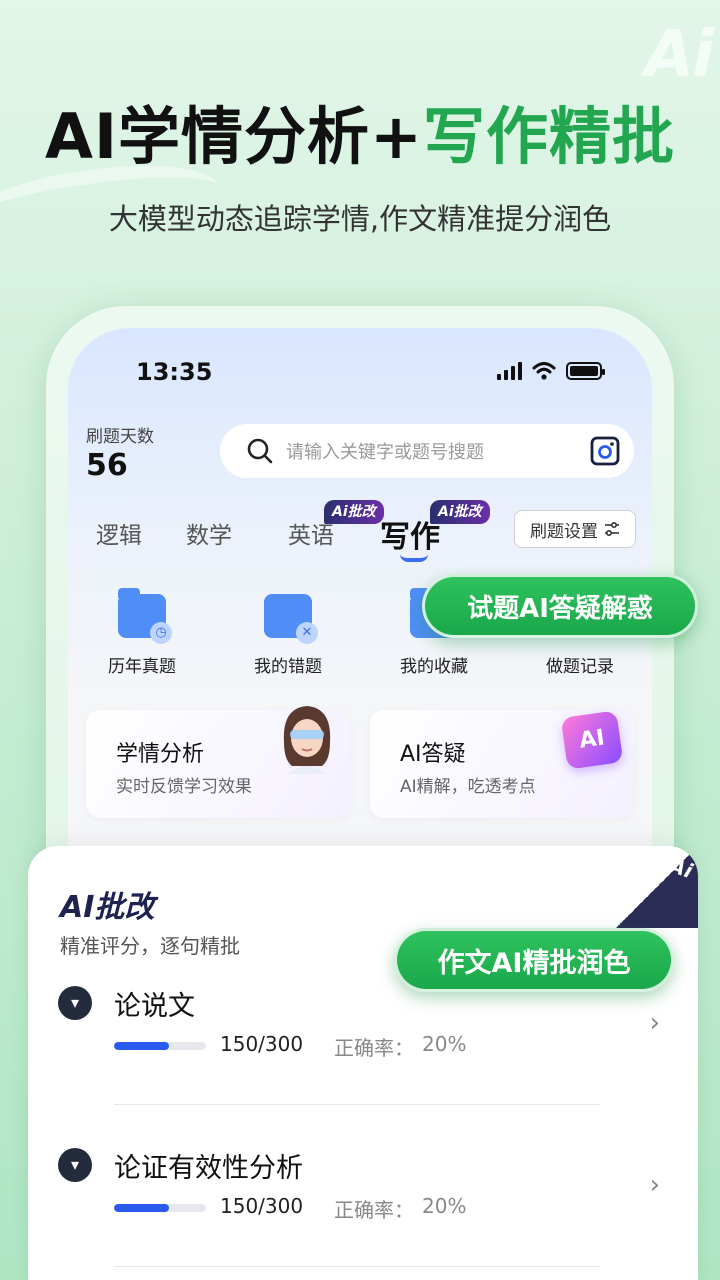  Describe the element at coordinates (592, 740) in the screenshot. I see `ai-cube-icon: AI` at that location.